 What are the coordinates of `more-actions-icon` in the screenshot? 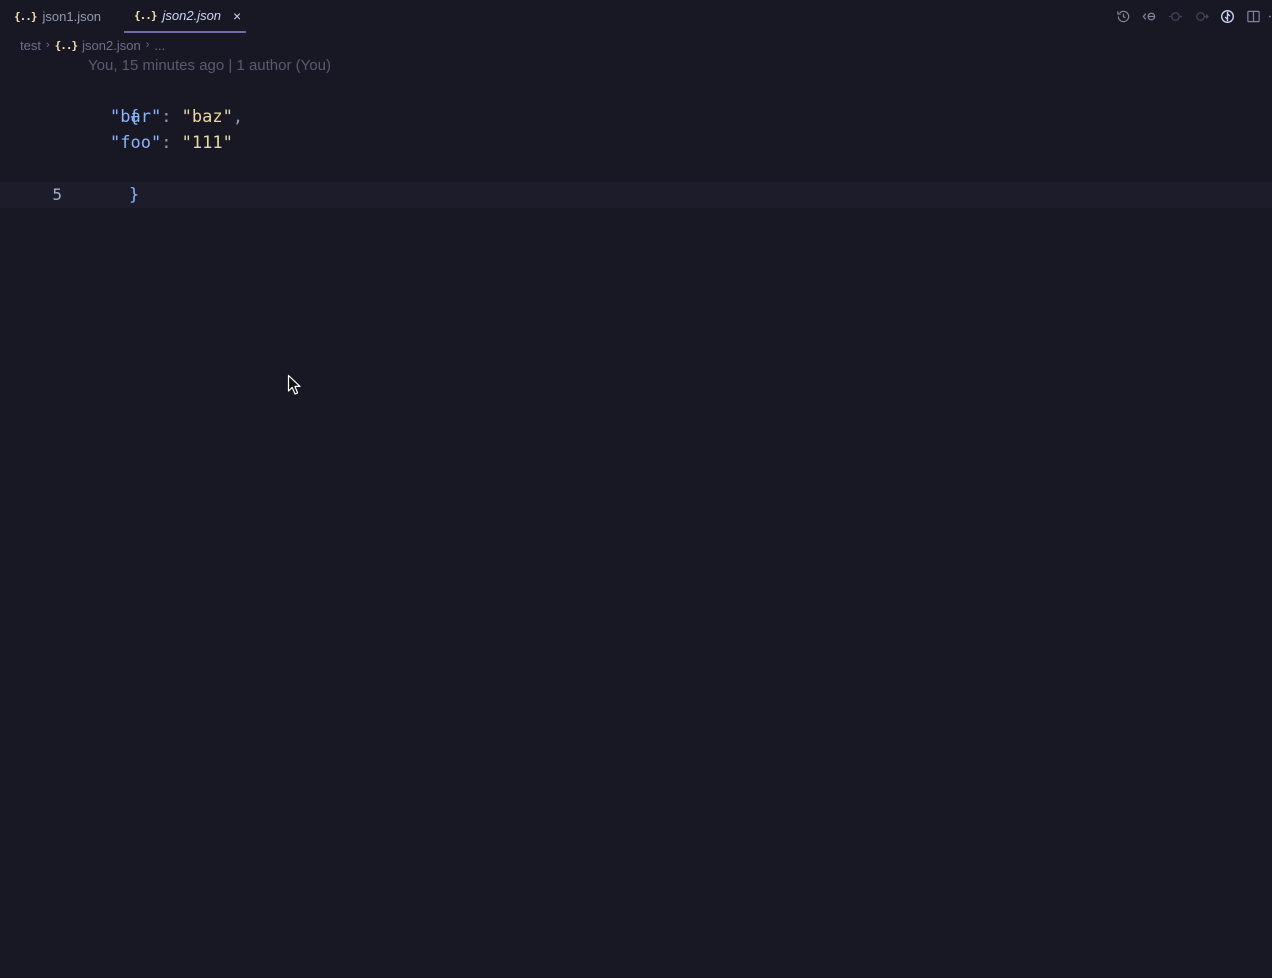 It's located at (1268, 16).